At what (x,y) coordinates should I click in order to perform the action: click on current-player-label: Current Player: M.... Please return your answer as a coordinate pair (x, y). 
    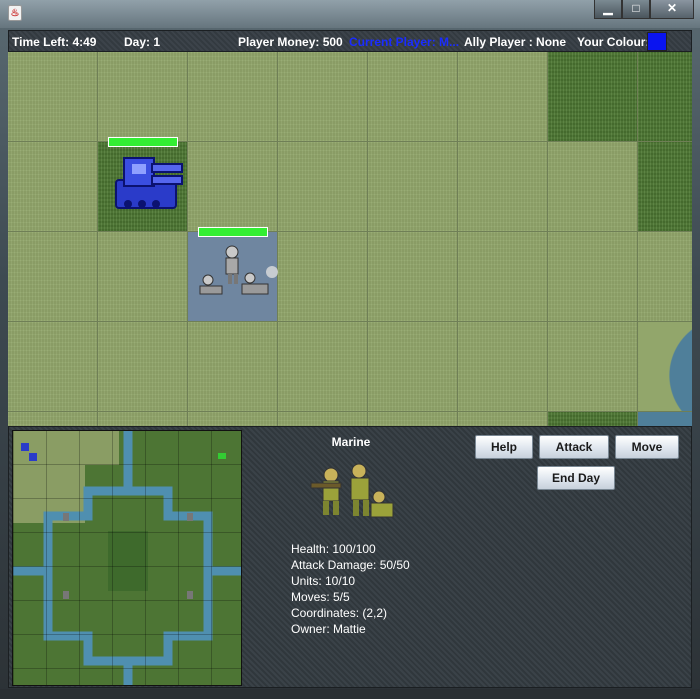
    Looking at the image, I should click on (404, 42).